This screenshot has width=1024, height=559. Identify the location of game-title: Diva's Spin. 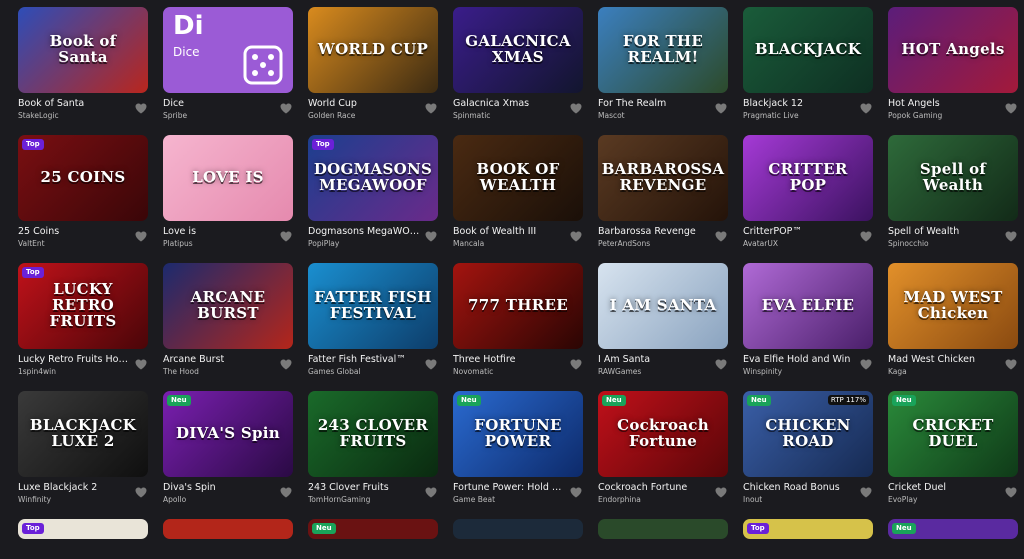
(219, 488).